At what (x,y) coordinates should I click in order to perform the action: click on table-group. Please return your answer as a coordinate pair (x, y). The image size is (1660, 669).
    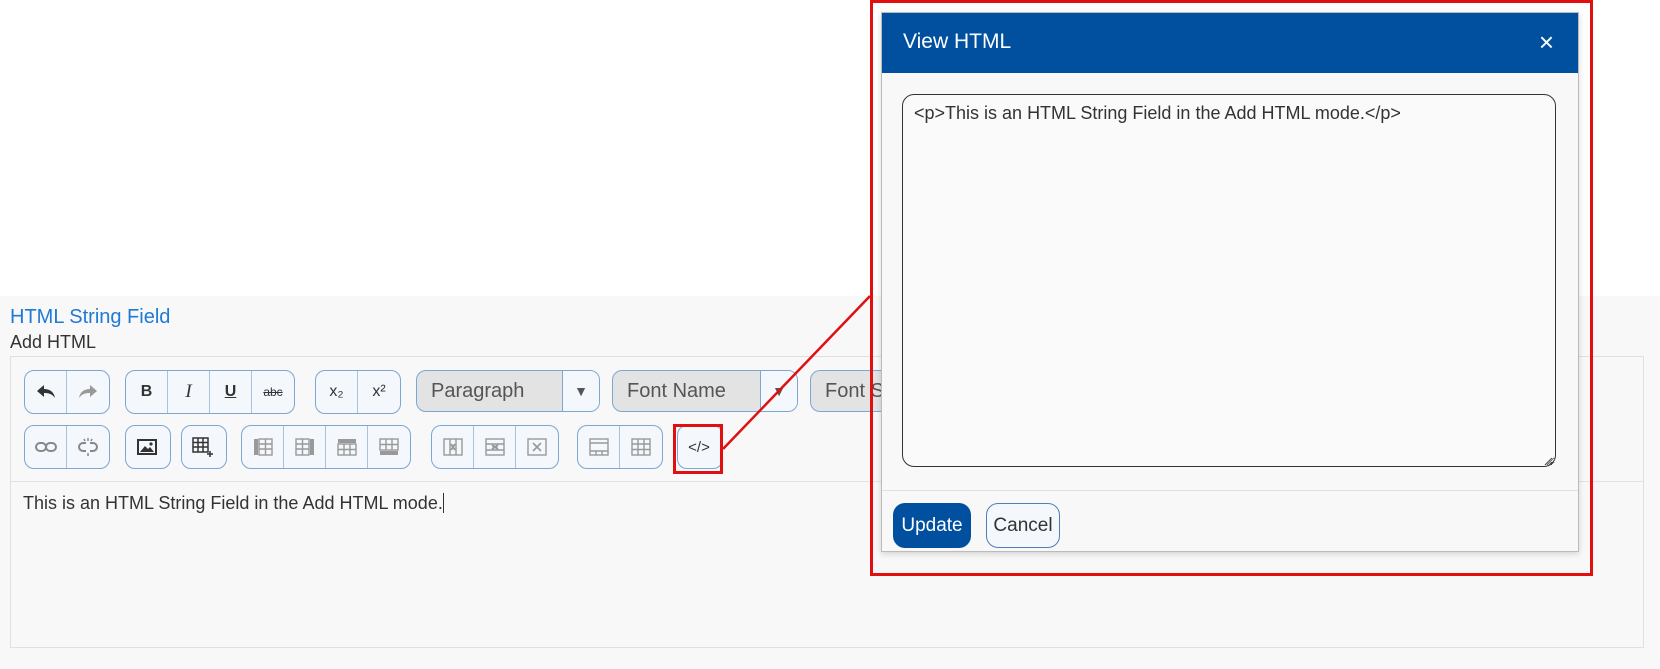
    Looking at the image, I should click on (204, 447).